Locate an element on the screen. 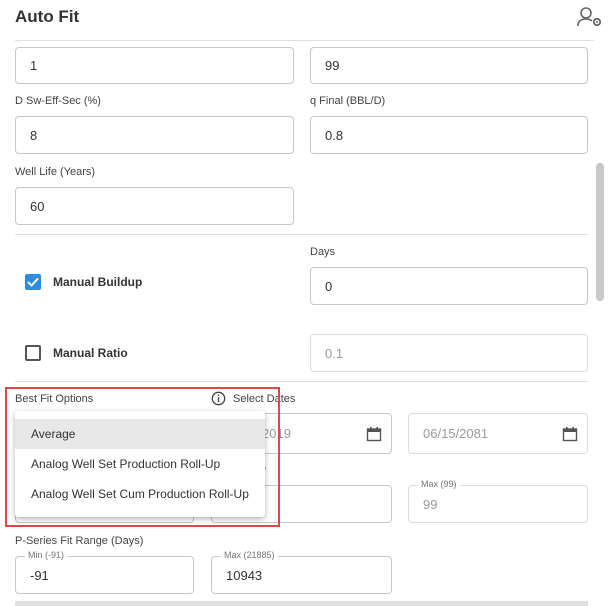 This screenshot has width=608, height=606. manual-buildup-checkbox is located at coordinates (33, 282).